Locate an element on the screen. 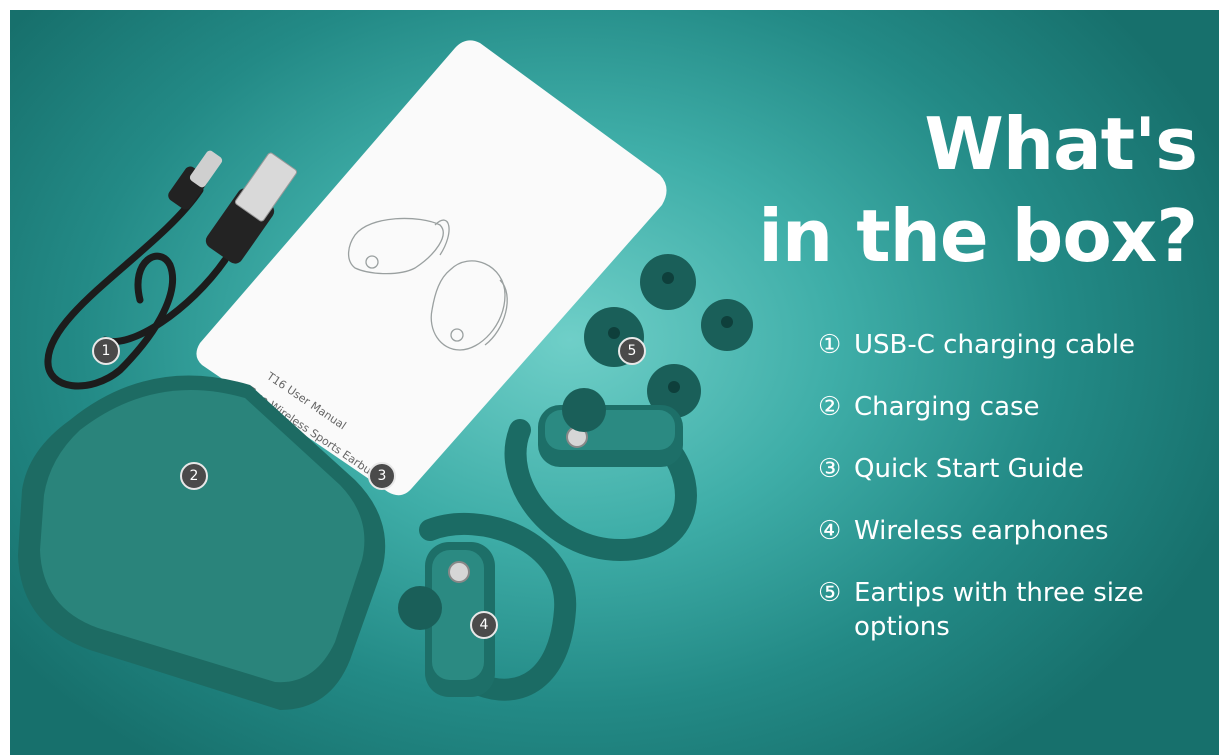 The height and width of the screenshot is (755, 1219). item-number: ④ is located at coordinates (830, 531).